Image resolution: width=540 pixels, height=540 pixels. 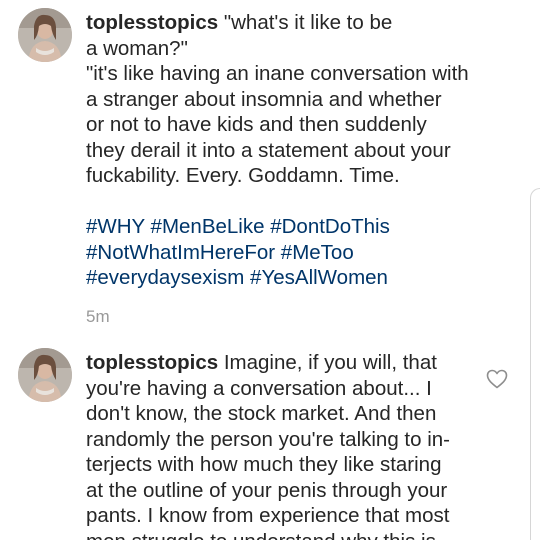 I want to click on comment-text: pants. I know from experience that most, so click(x=268, y=515).